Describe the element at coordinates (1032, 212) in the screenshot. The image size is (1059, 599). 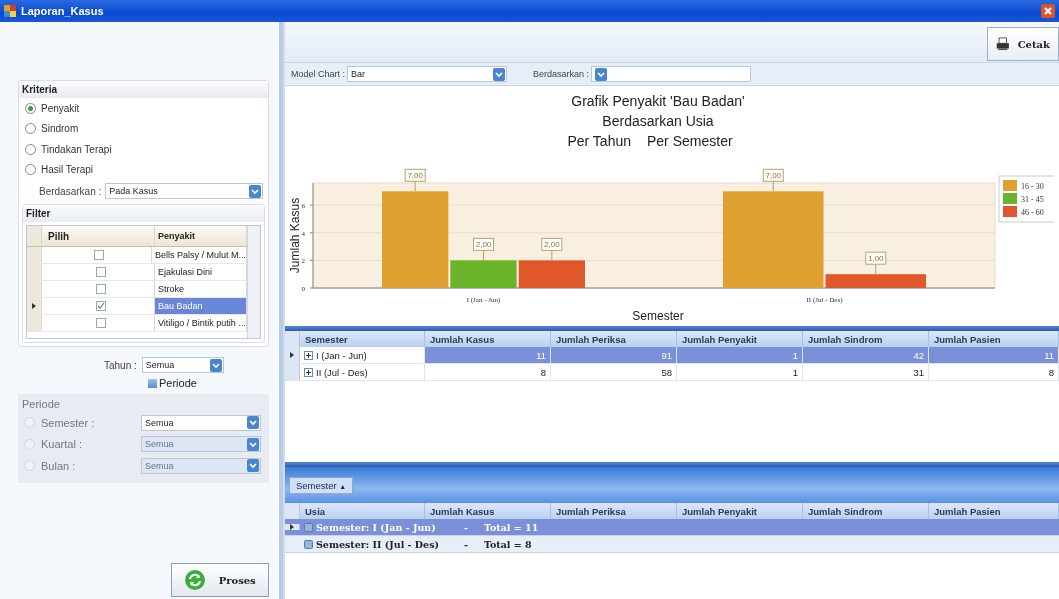
I see `legend-label: 46 - 60` at that location.